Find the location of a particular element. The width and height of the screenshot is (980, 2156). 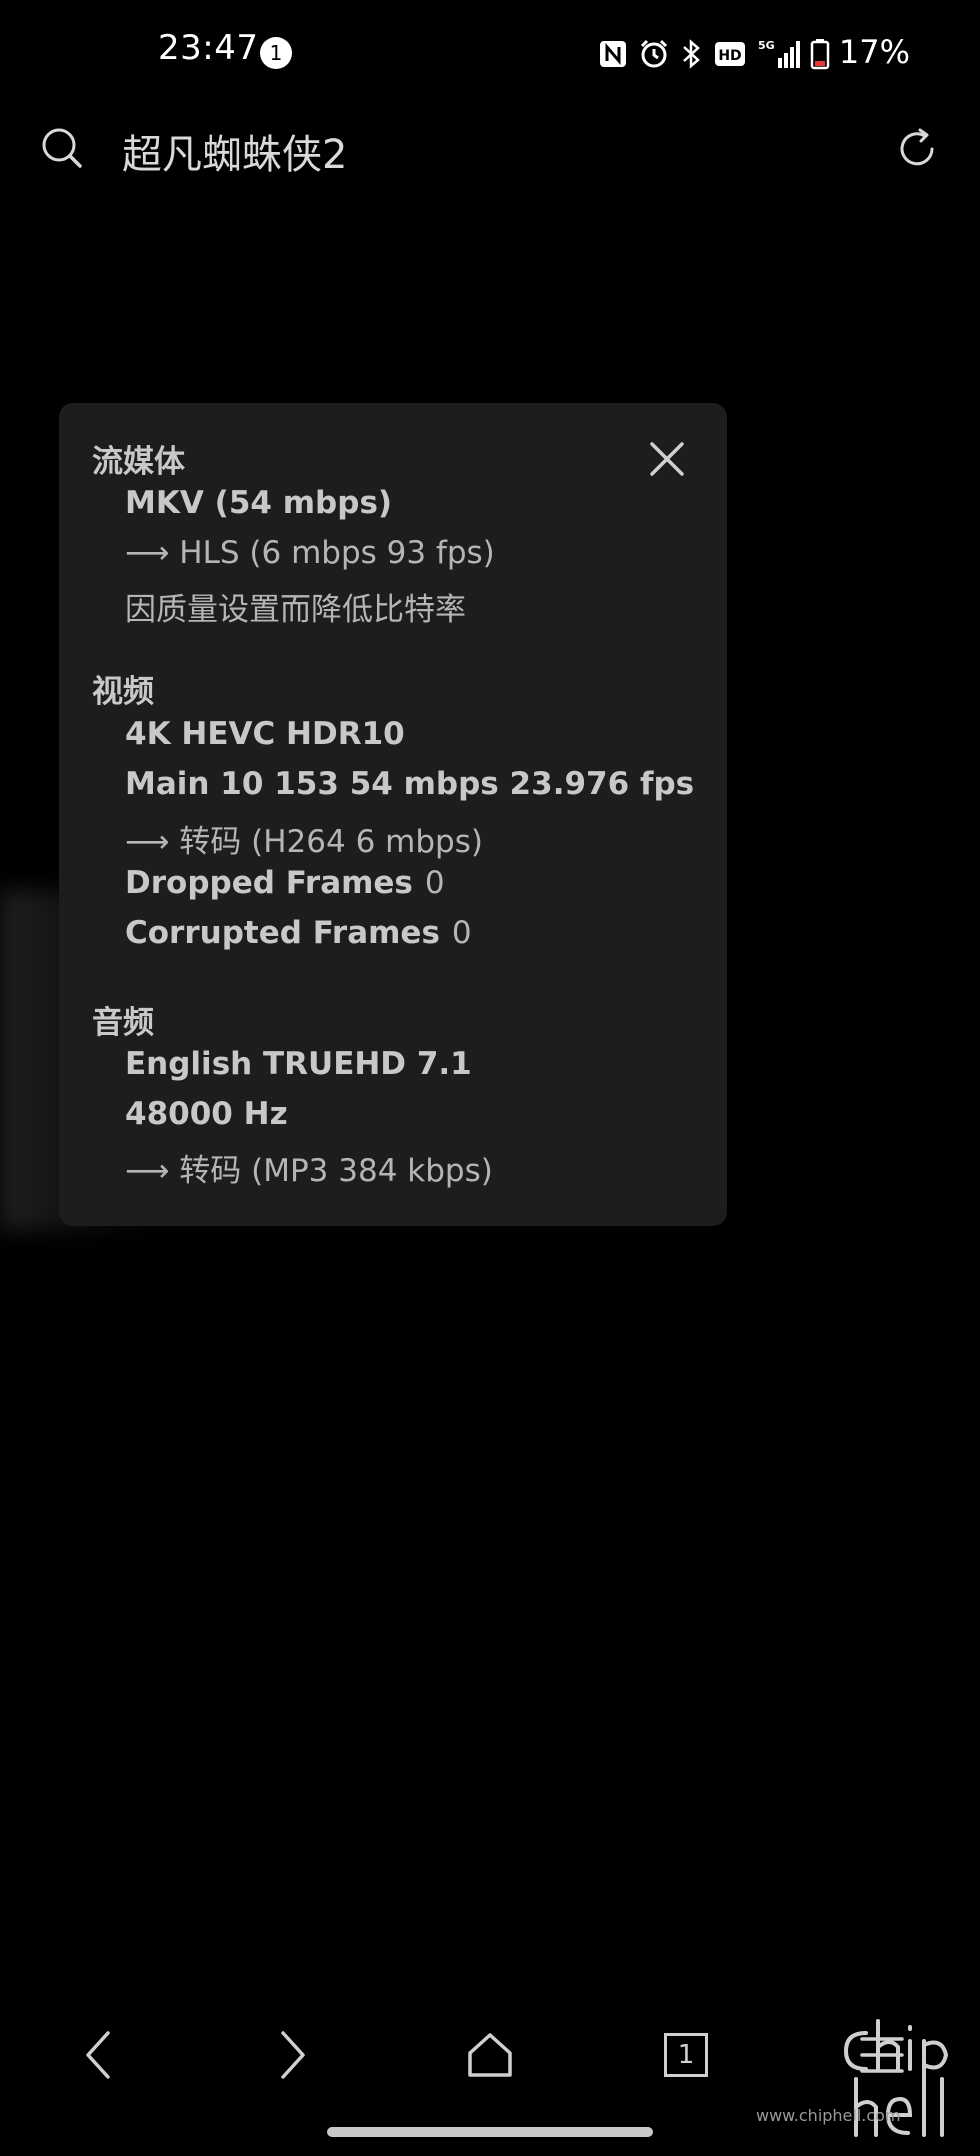

refresh-button is located at coordinates (917, 149).